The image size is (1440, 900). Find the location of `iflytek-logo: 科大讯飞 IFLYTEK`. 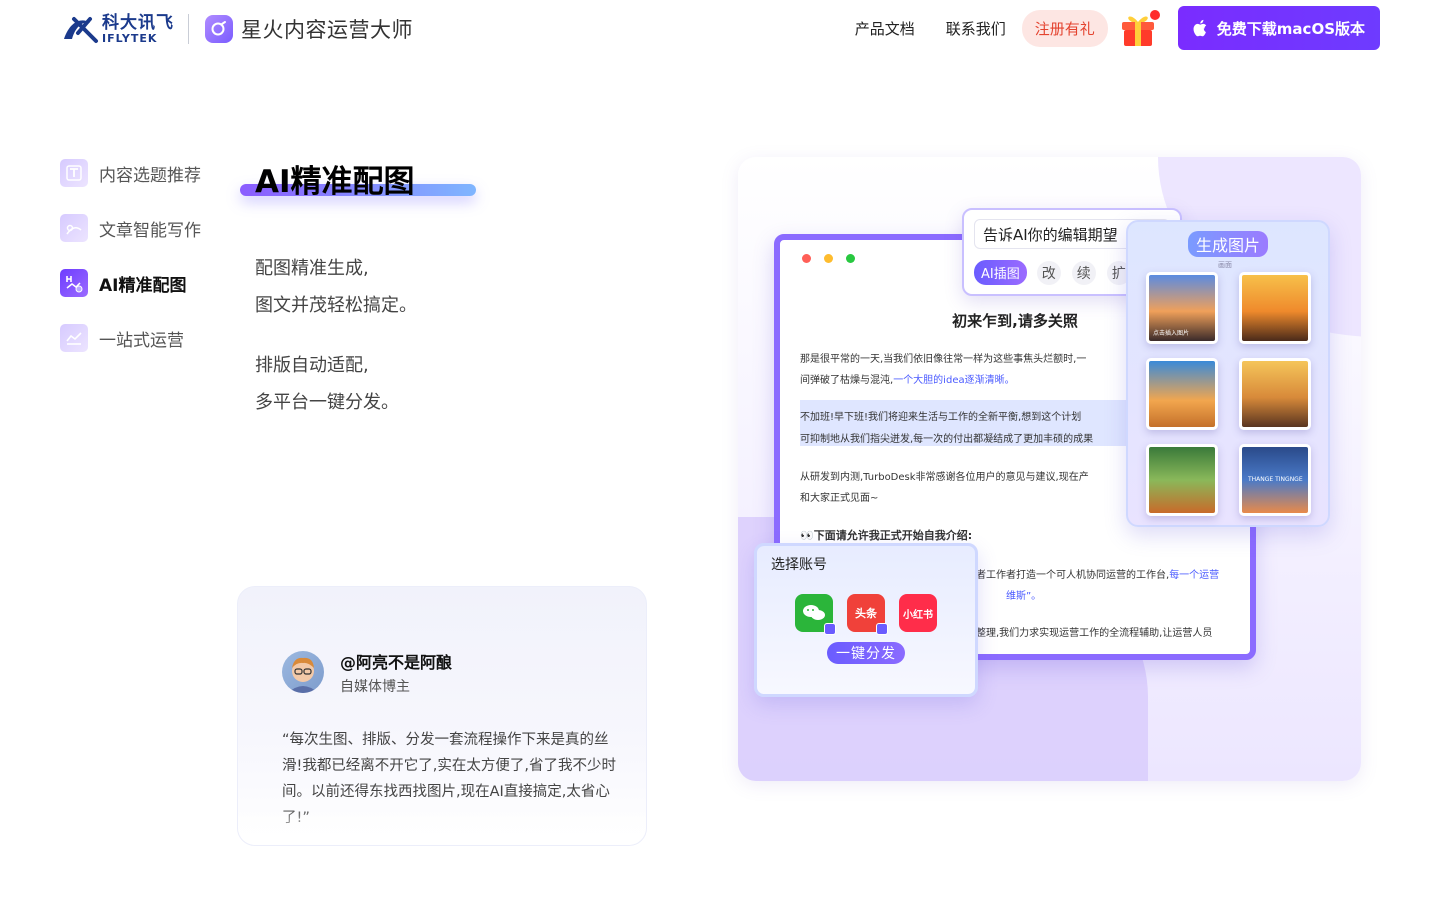

iflytek-logo: 科大讯飞 IFLYTEK is located at coordinates (117, 29).